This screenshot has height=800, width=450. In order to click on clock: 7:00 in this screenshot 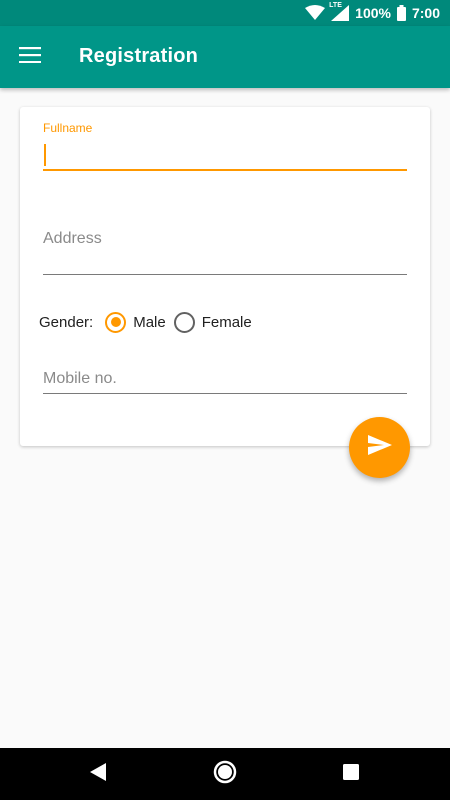, I will do `click(425, 13)`.